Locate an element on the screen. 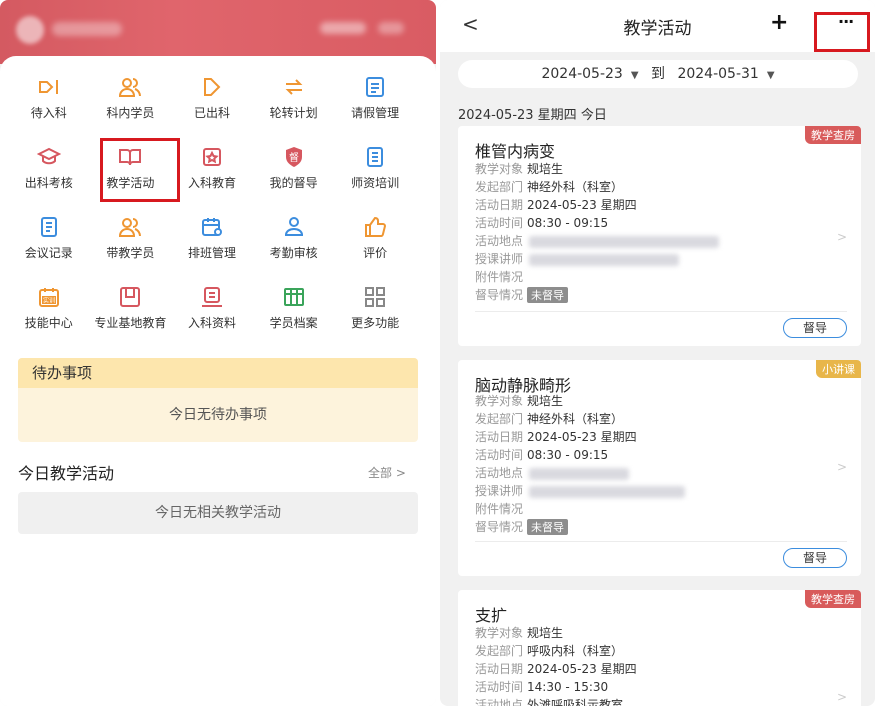 This screenshot has width=880, height=711. grid-item-more-functions: 更多功能 is located at coordinates (375, 319).